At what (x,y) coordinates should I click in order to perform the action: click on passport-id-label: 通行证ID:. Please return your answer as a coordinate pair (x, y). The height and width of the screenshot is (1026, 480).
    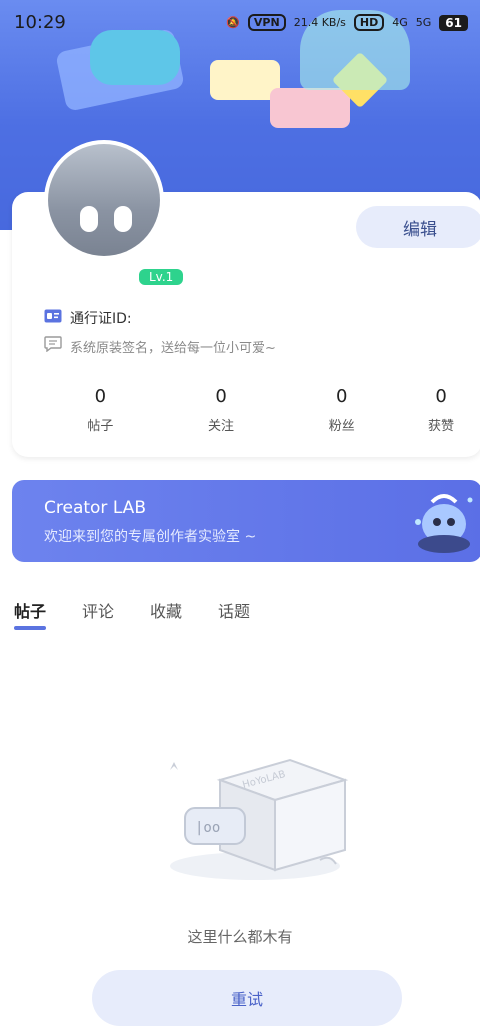
    Looking at the image, I should click on (101, 319).